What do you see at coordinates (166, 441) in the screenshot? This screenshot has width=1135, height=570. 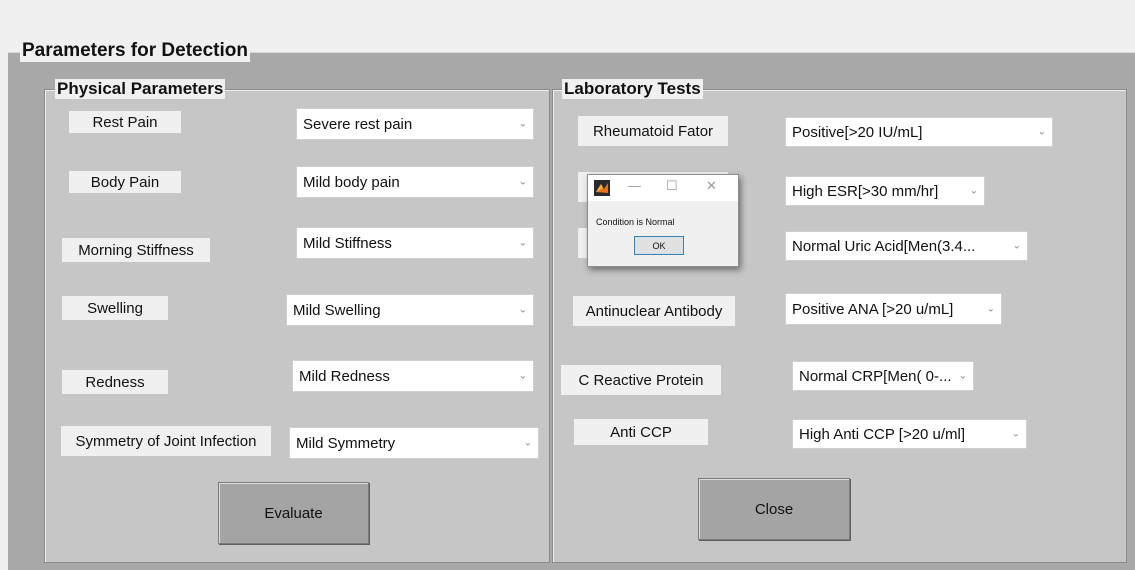 I see `symmetry-label: Symmetry of Joint Infection` at bounding box center [166, 441].